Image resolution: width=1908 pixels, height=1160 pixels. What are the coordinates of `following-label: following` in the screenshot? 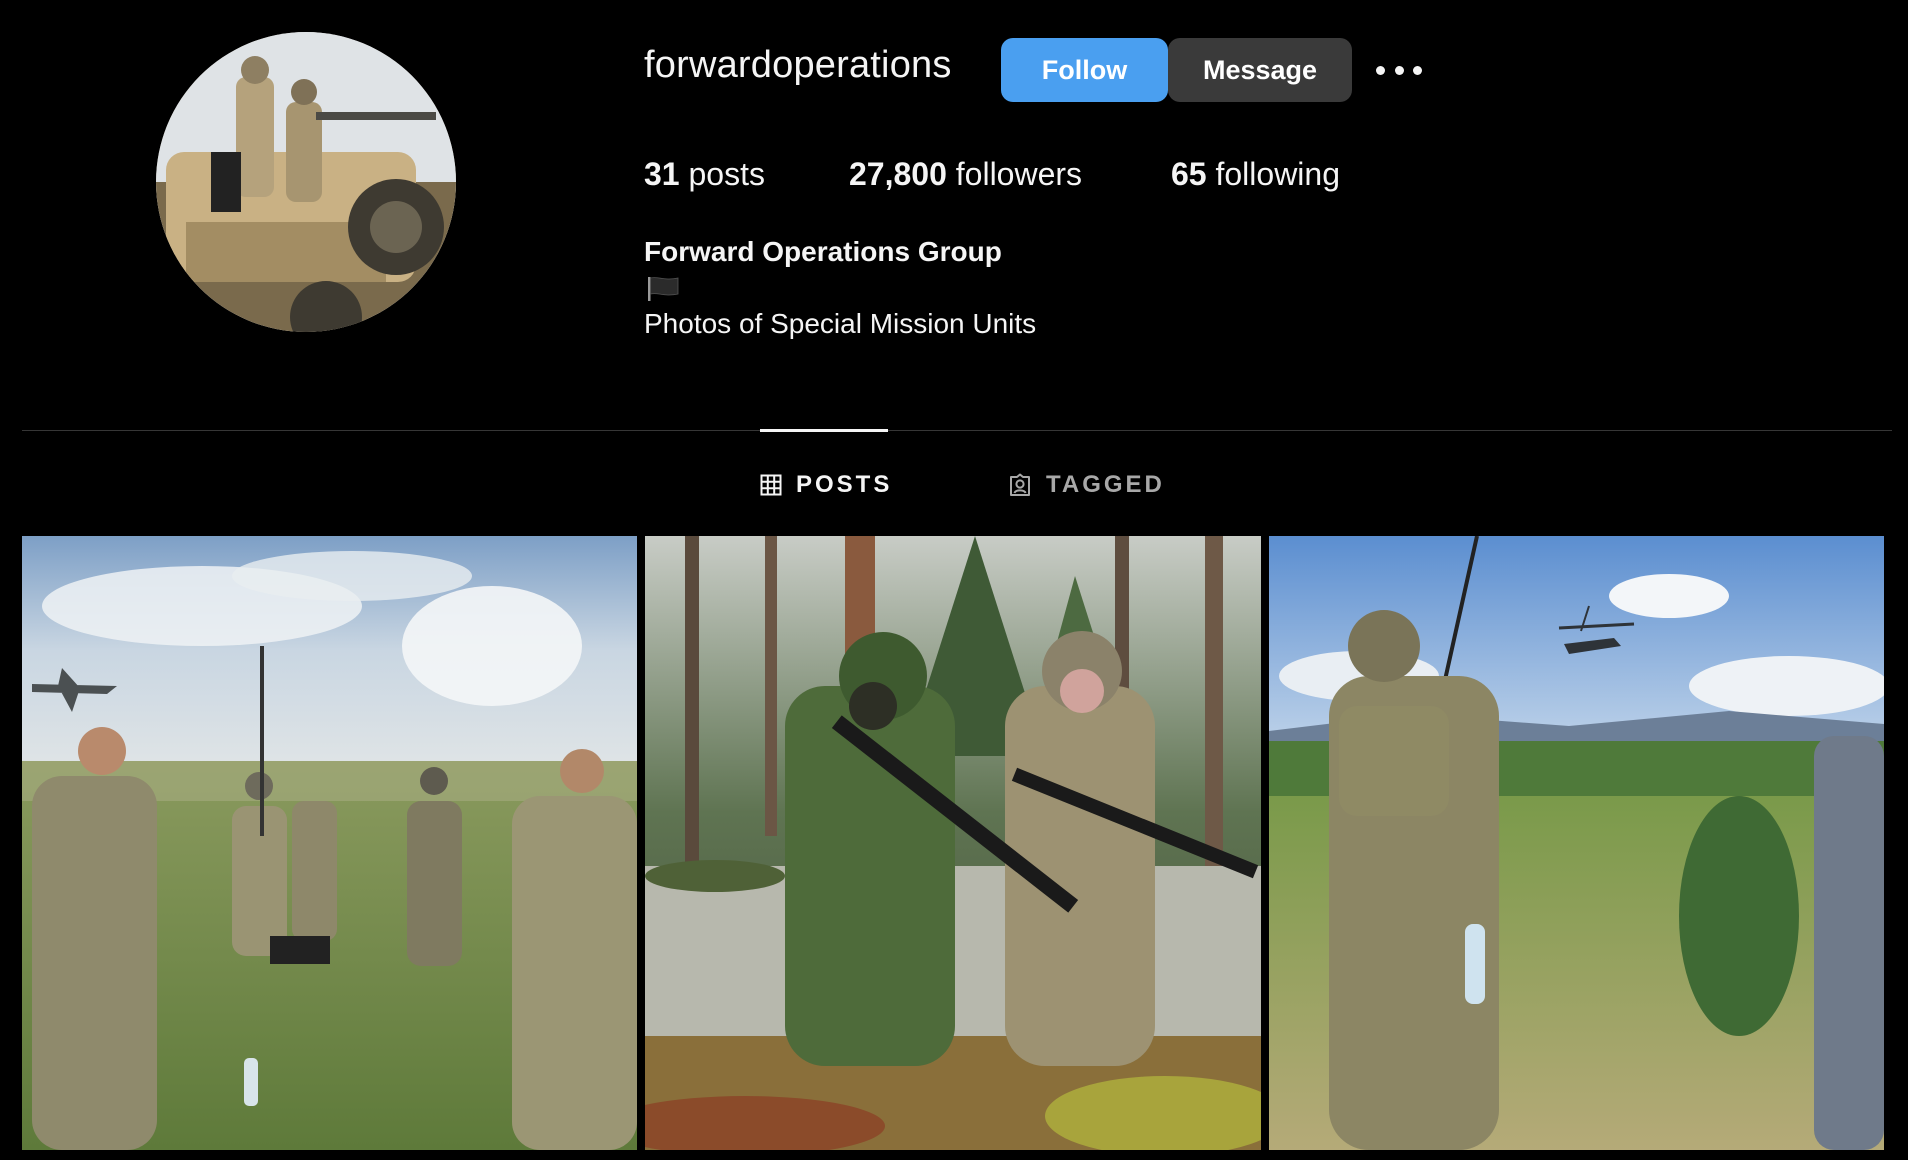 It's located at (1277, 174).